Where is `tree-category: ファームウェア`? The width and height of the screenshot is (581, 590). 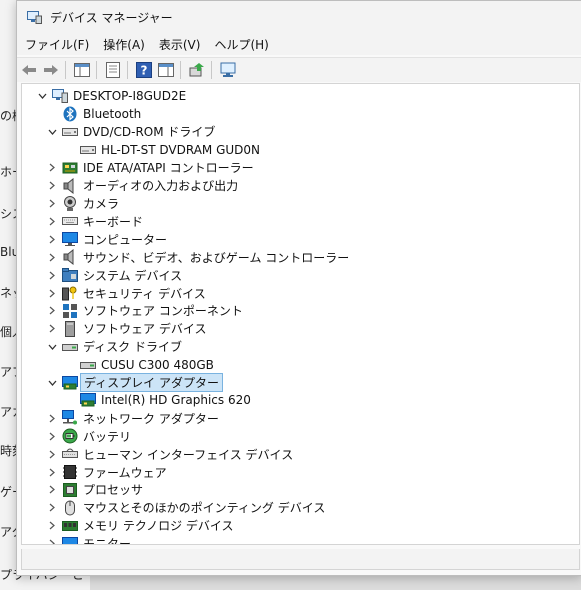
tree-category: ファームウェア is located at coordinates (106, 472).